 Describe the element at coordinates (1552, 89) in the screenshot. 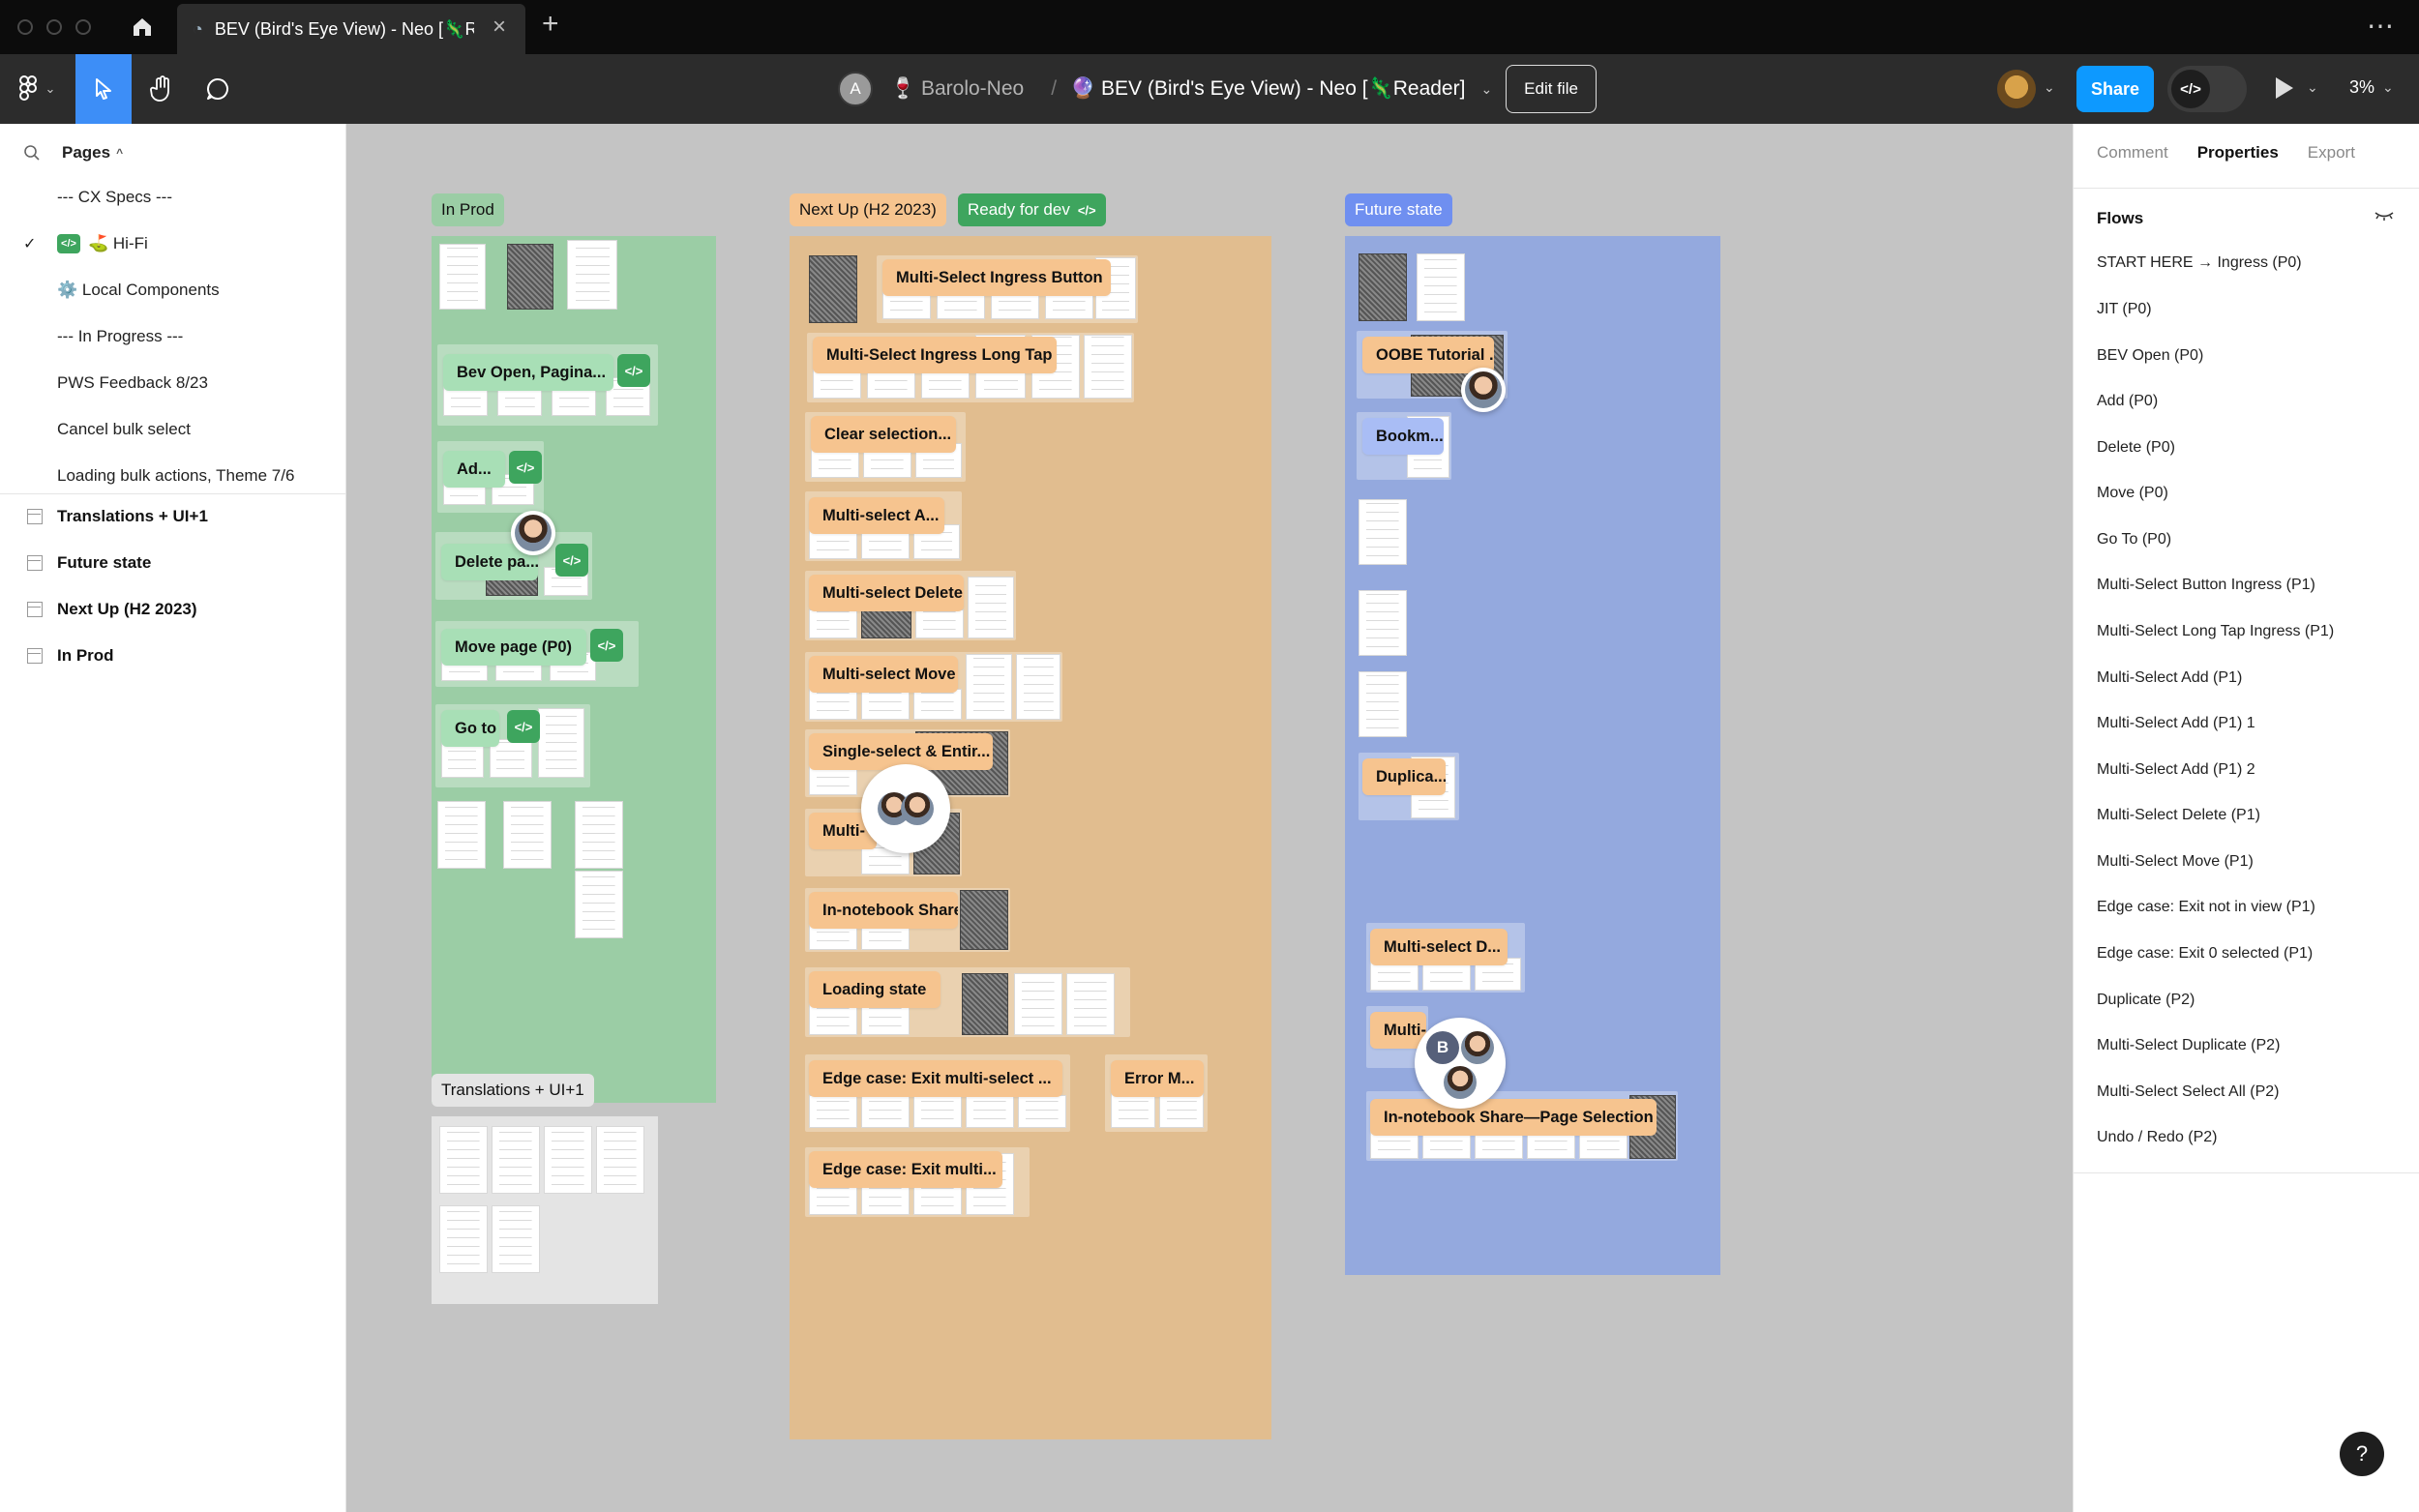

I see `edit-file-button: Edit file` at that location.